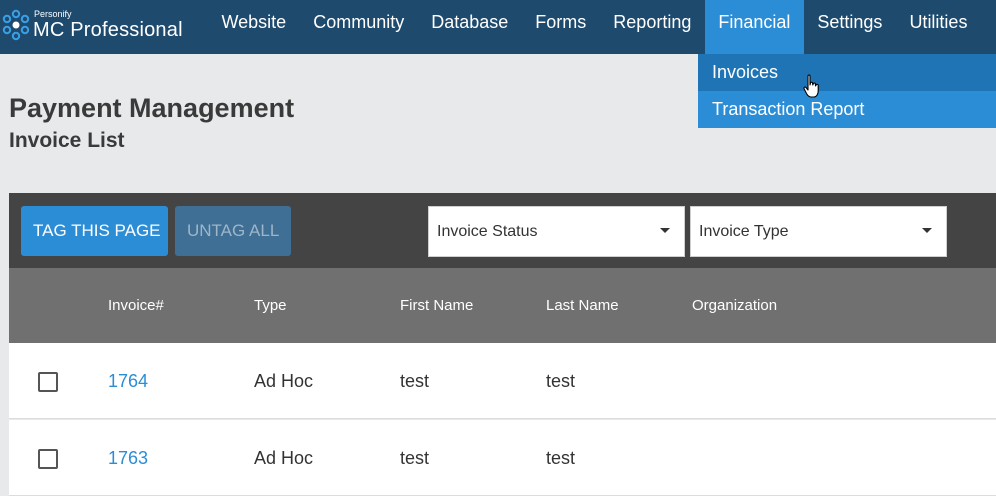 The height and width of the screenshot is (496, 996). Describe the element at coordinates (754, 27) in the screenshot. I see `nav-item-financial: Financial` at that location.